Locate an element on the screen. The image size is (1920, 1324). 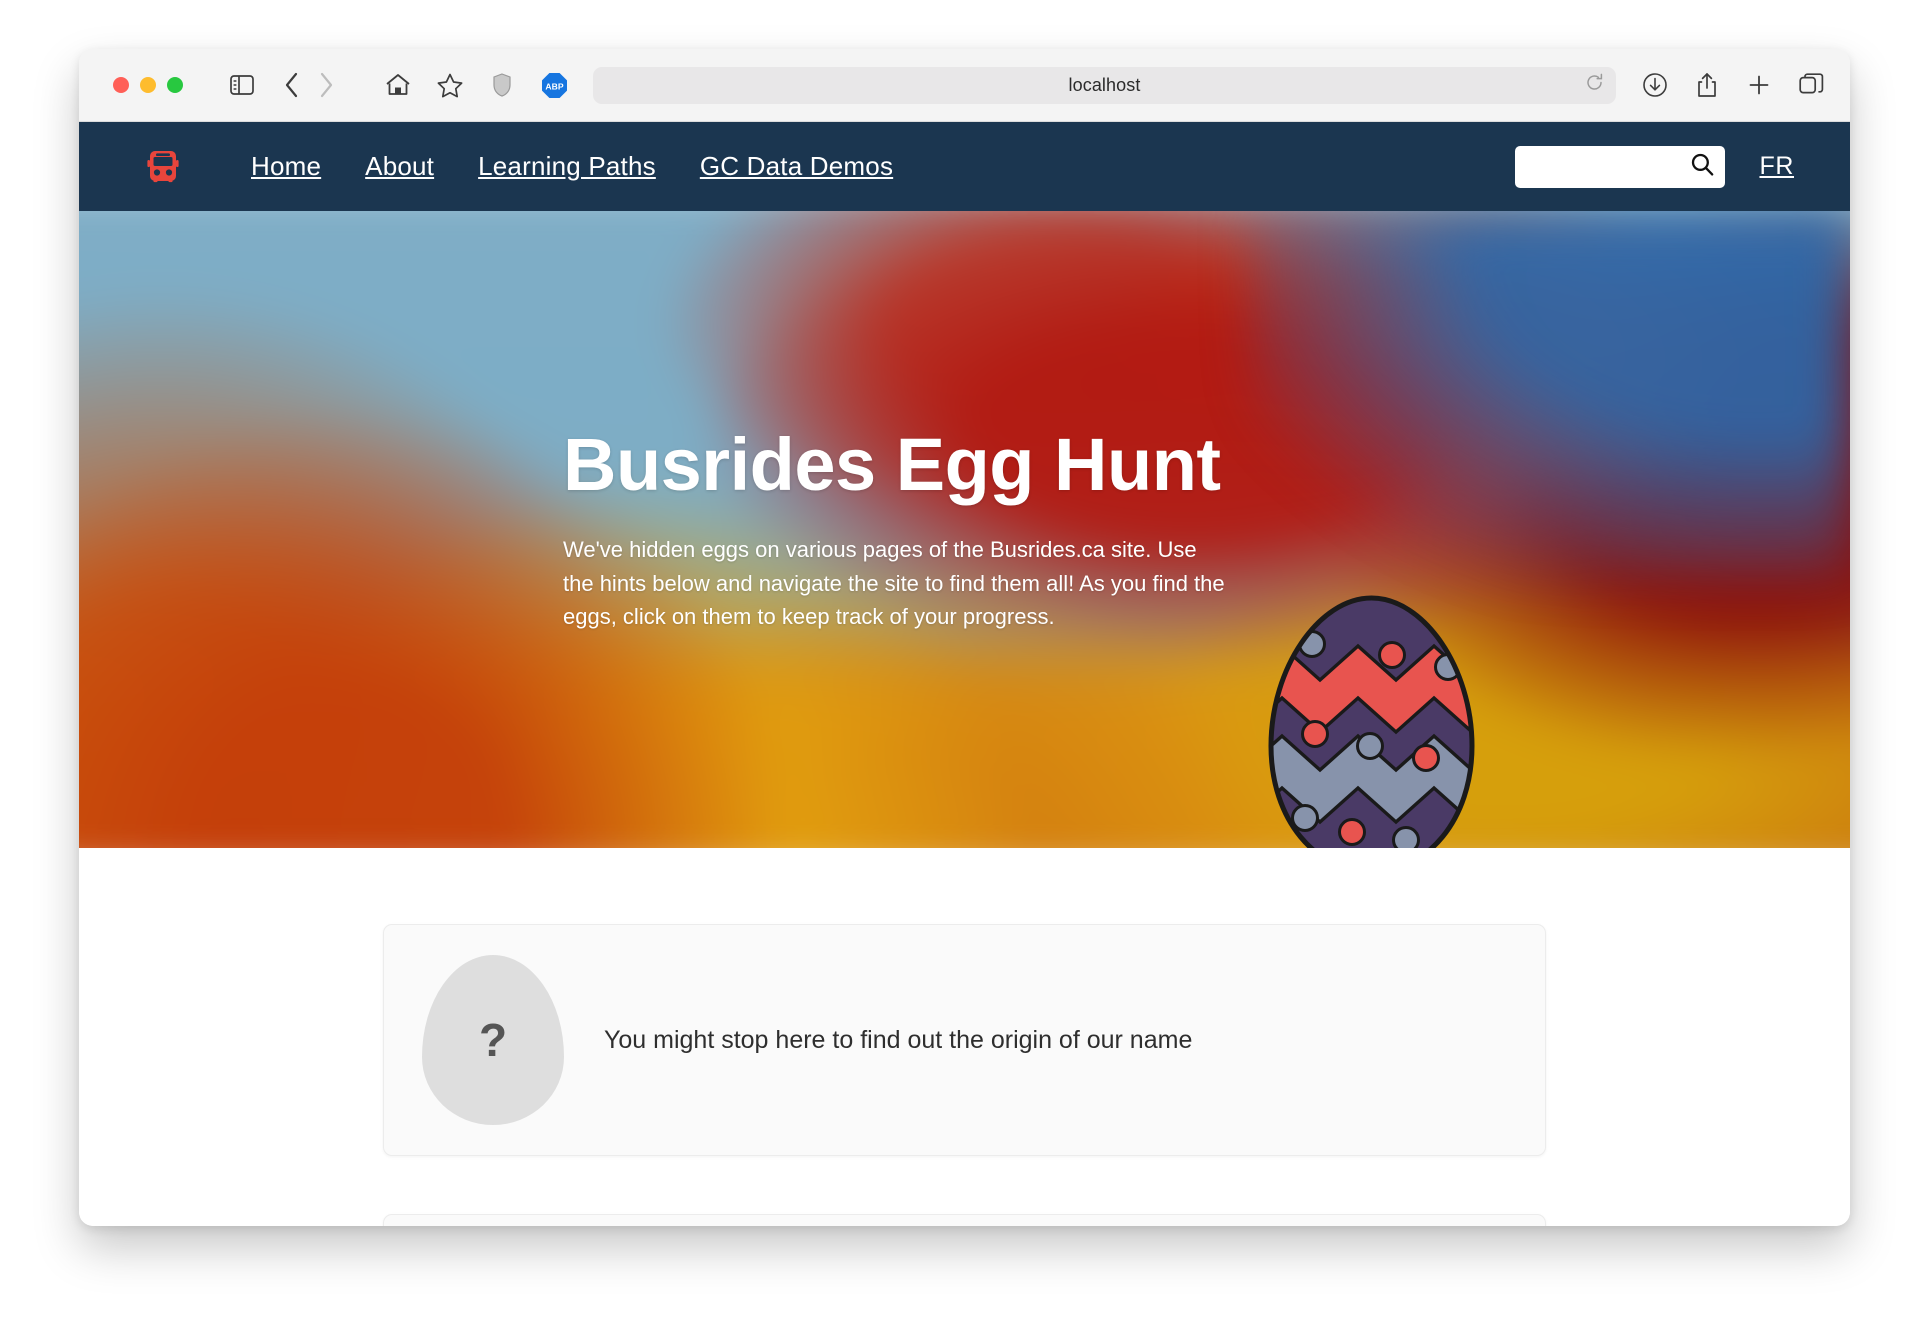
forward-icon is located at coordinates (326, 85).